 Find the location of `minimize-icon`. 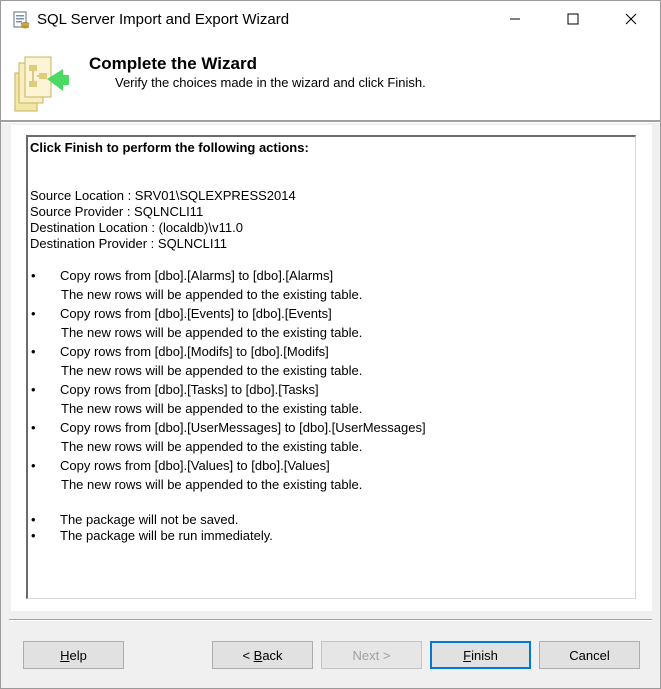

minimize-icon is located at coordinates (515, 20).